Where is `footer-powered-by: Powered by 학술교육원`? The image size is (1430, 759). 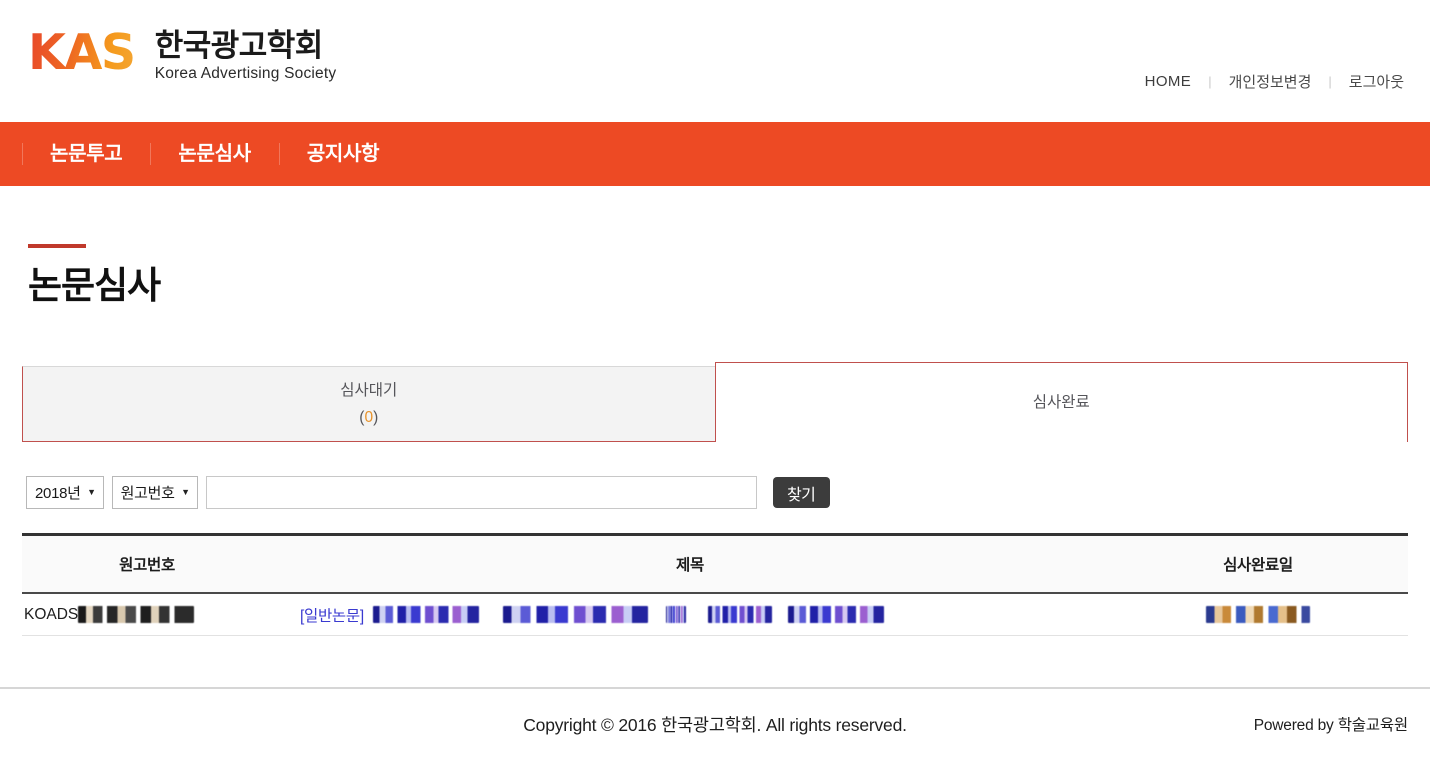
footer-powered-by: Powered by 학술교육원 is located at coordinates (1330, 725).